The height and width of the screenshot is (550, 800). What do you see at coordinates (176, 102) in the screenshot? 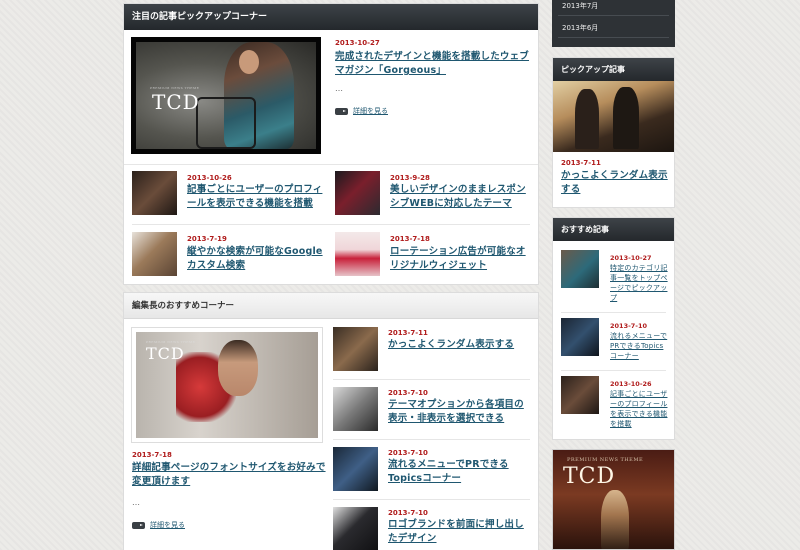
I see `featured-main-logo: TCD` at bounding box center [176, 102].